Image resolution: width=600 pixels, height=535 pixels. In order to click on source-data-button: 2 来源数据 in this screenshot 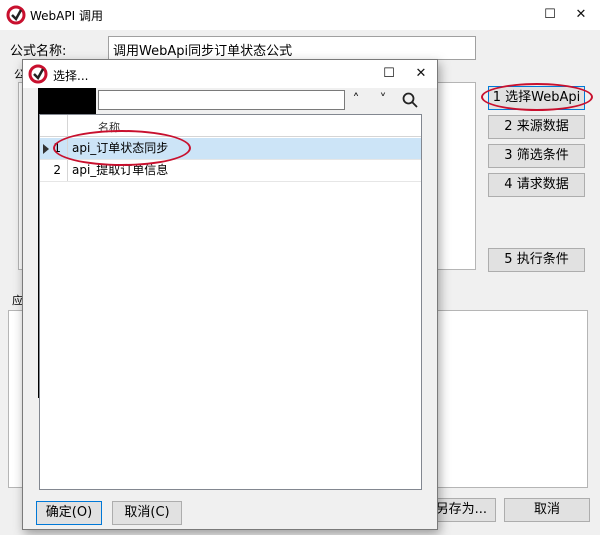, I will do `click(536, 127)`.